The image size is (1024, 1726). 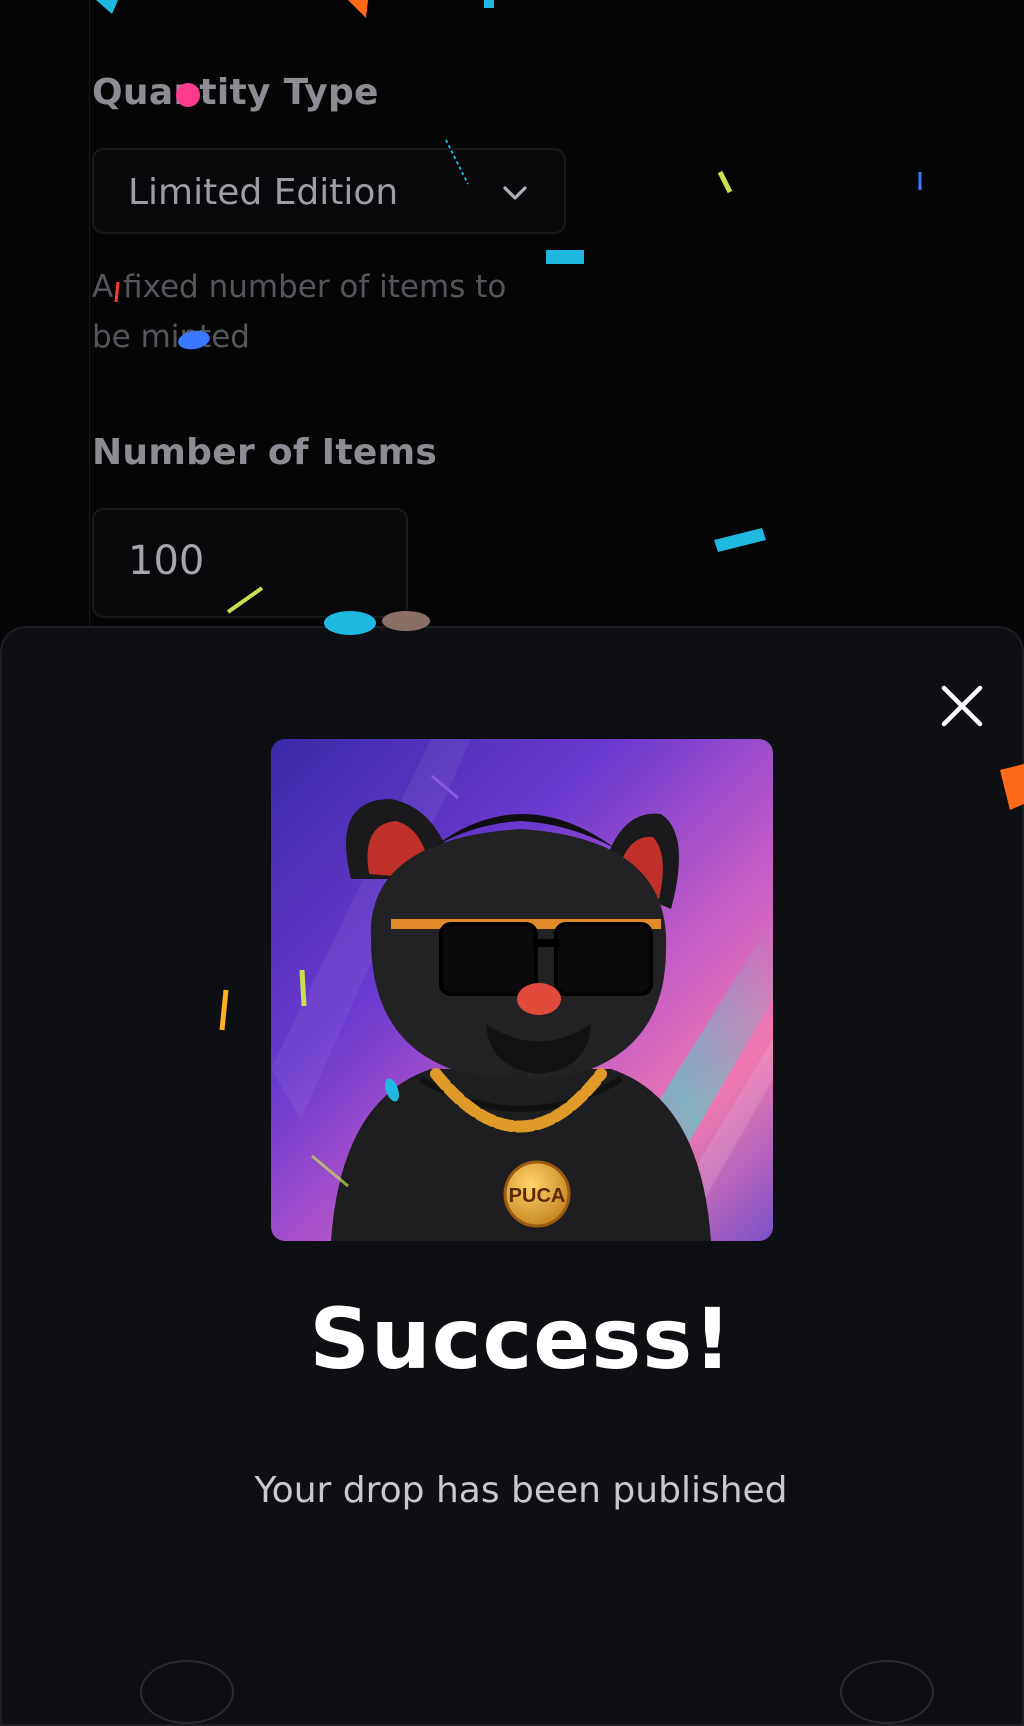 I want to click on success-title: Success!, so click(x=521, y=1339).